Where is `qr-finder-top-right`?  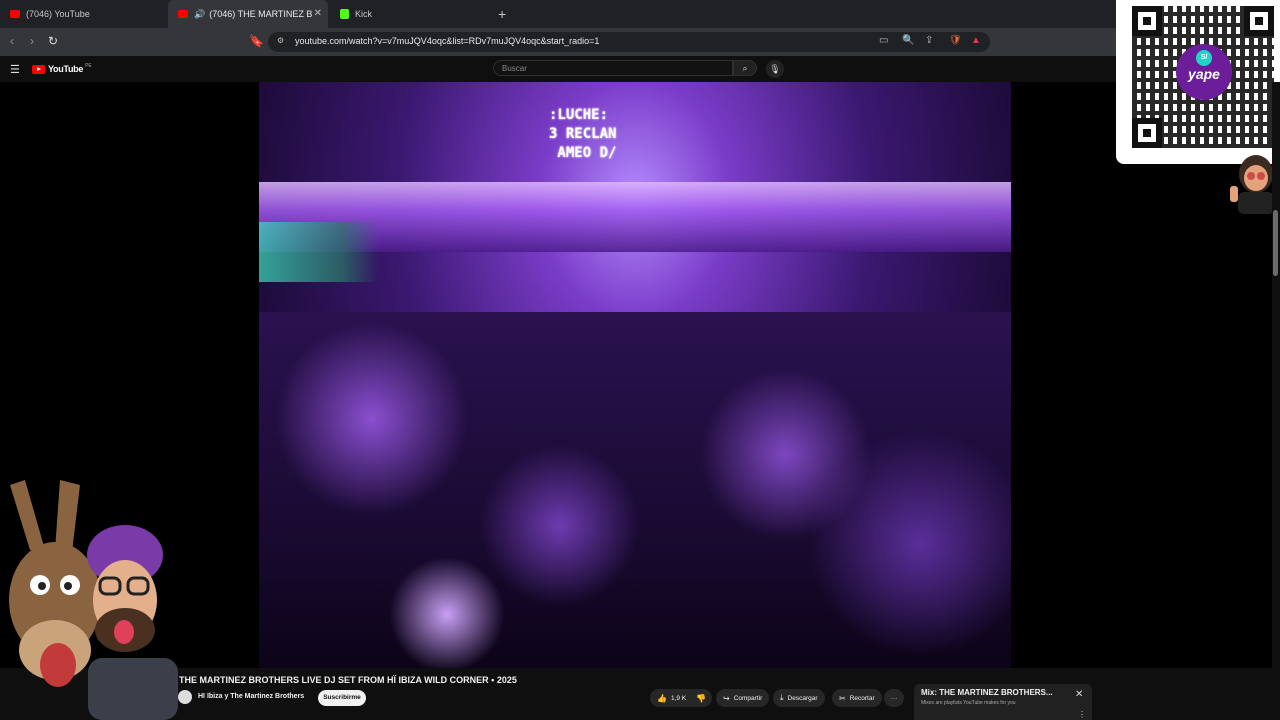 qr-finder-top-right is located at coordinates (1259, 21).